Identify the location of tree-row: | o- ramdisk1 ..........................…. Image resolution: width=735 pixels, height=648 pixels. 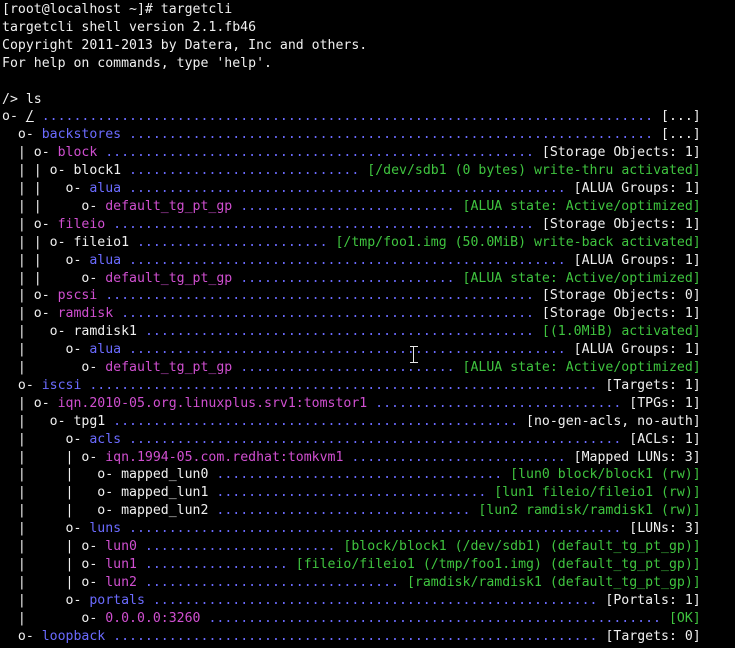
(367, 332).